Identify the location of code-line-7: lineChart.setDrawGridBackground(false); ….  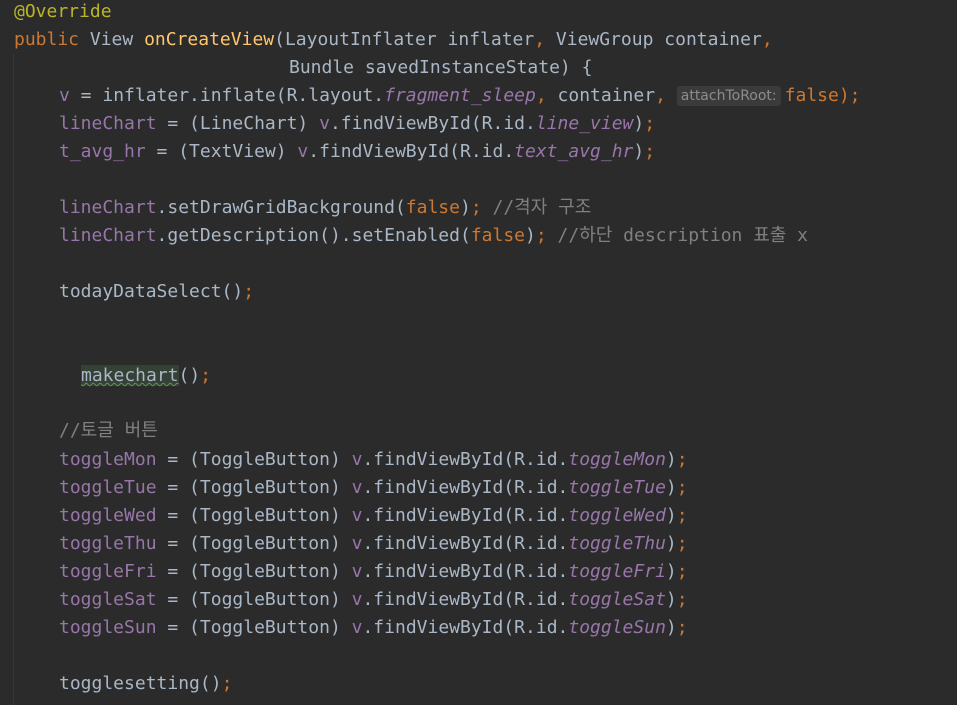
(325, 208).